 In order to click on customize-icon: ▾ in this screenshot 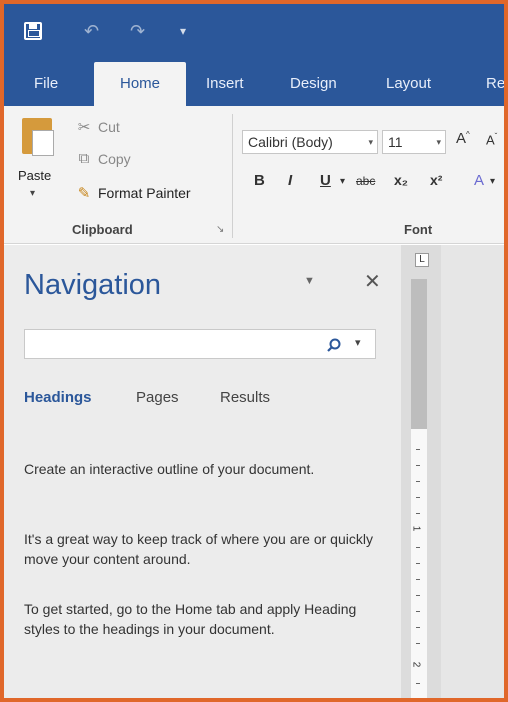, I will do `click(183, 31)`.